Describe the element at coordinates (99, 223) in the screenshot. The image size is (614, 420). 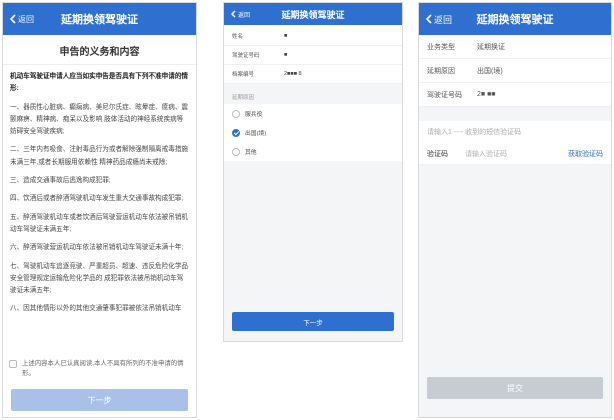
I see `declaration-item: 五、醉酒驾驶机动车或者饮酒后驾驶营运机动车依法被吊销机动车驾驶证未满五年;` at that location.